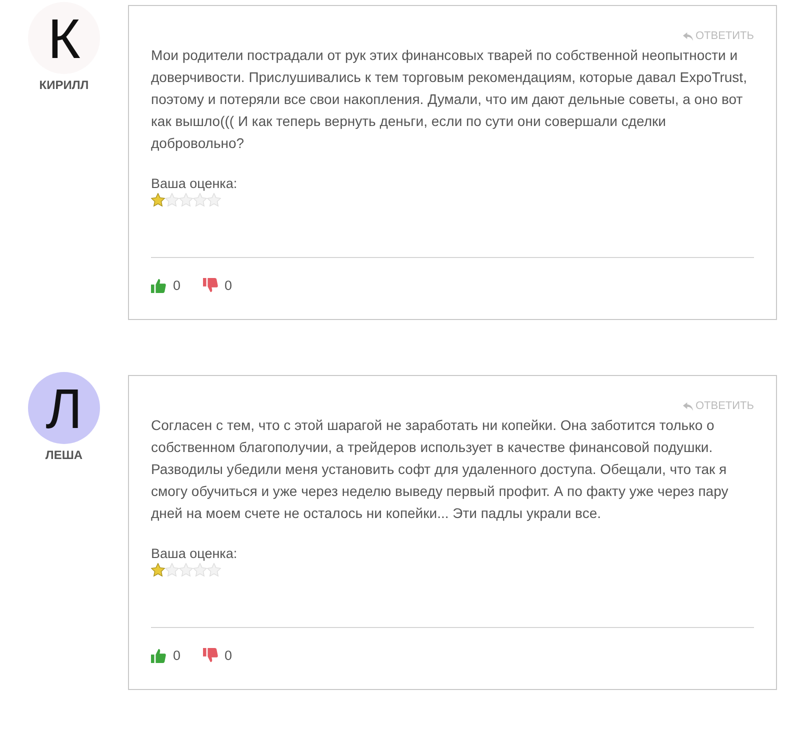  Describe the element at coordinates (449, 99) in the screenshot. I see `comment-text: Мои родители пострадали от рук этих финансовых тварей по собственной неопытности и доверчивости. Прислушивались к тем торговым рекомендациям, которые давал ExpoTrust, поэтому и потеряли все свои накопления. Думали, что им дают дельные советы, а оно вот как вышло((( И как теперь вернуть деньги, если по сути они совершали сделки добровольно?` at that location.